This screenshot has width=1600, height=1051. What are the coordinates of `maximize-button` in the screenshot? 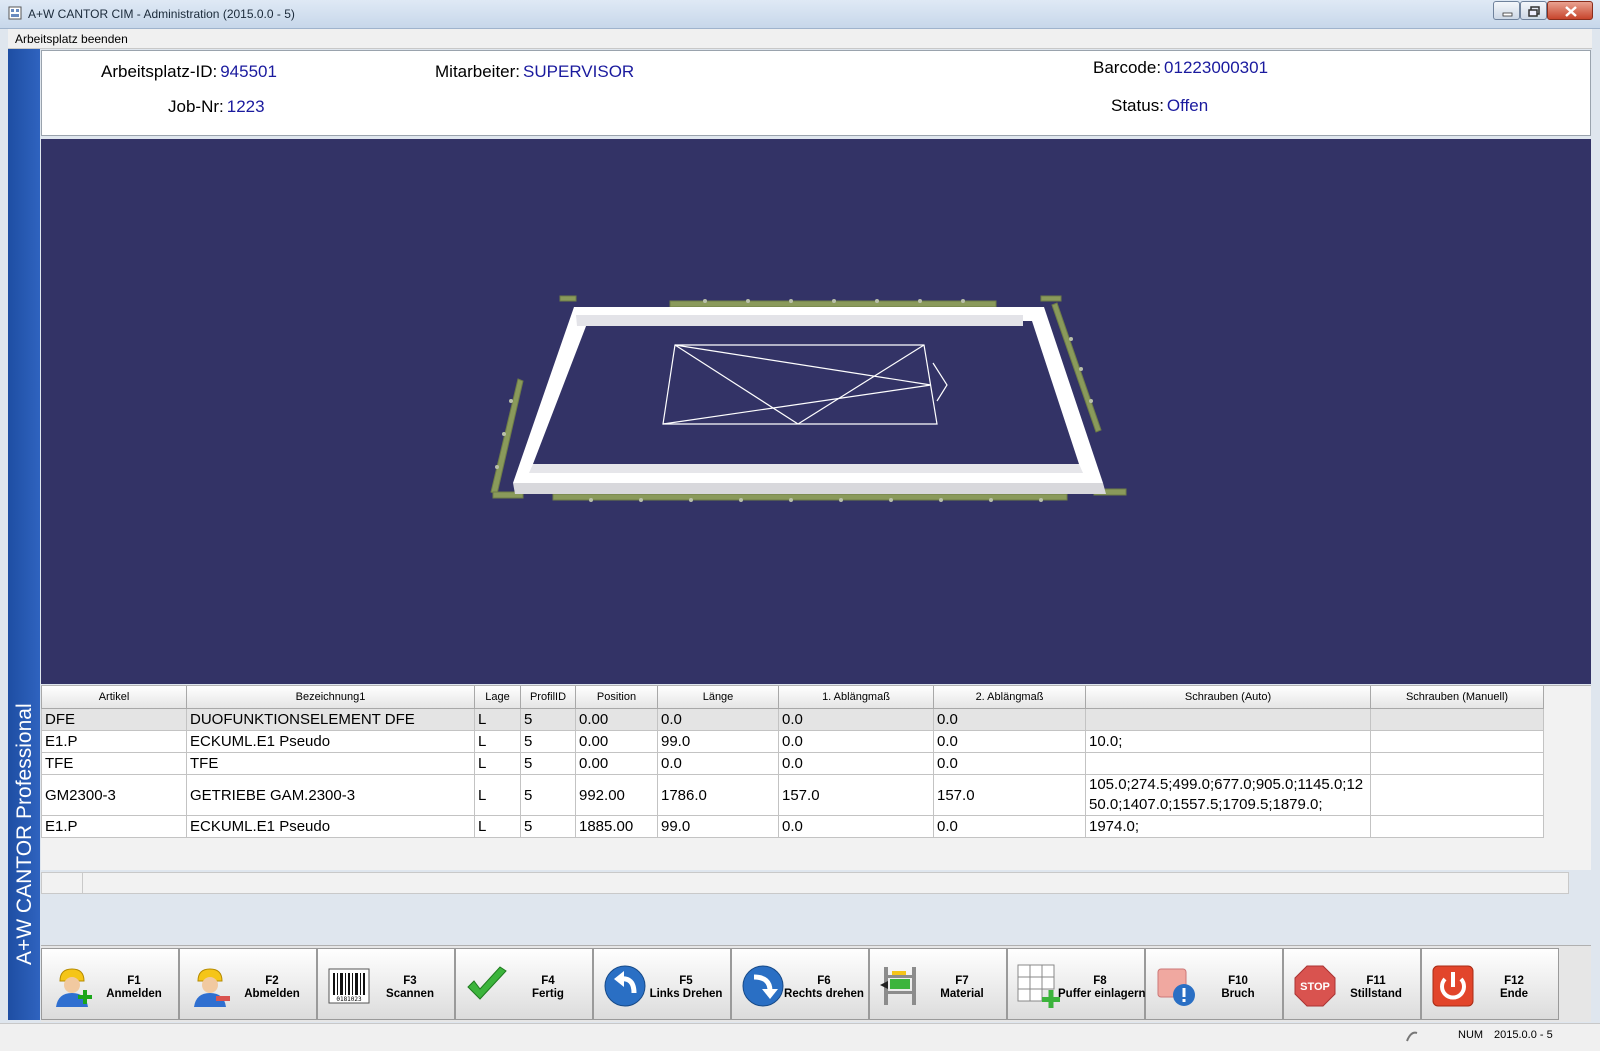 It's located at (1533, 10).